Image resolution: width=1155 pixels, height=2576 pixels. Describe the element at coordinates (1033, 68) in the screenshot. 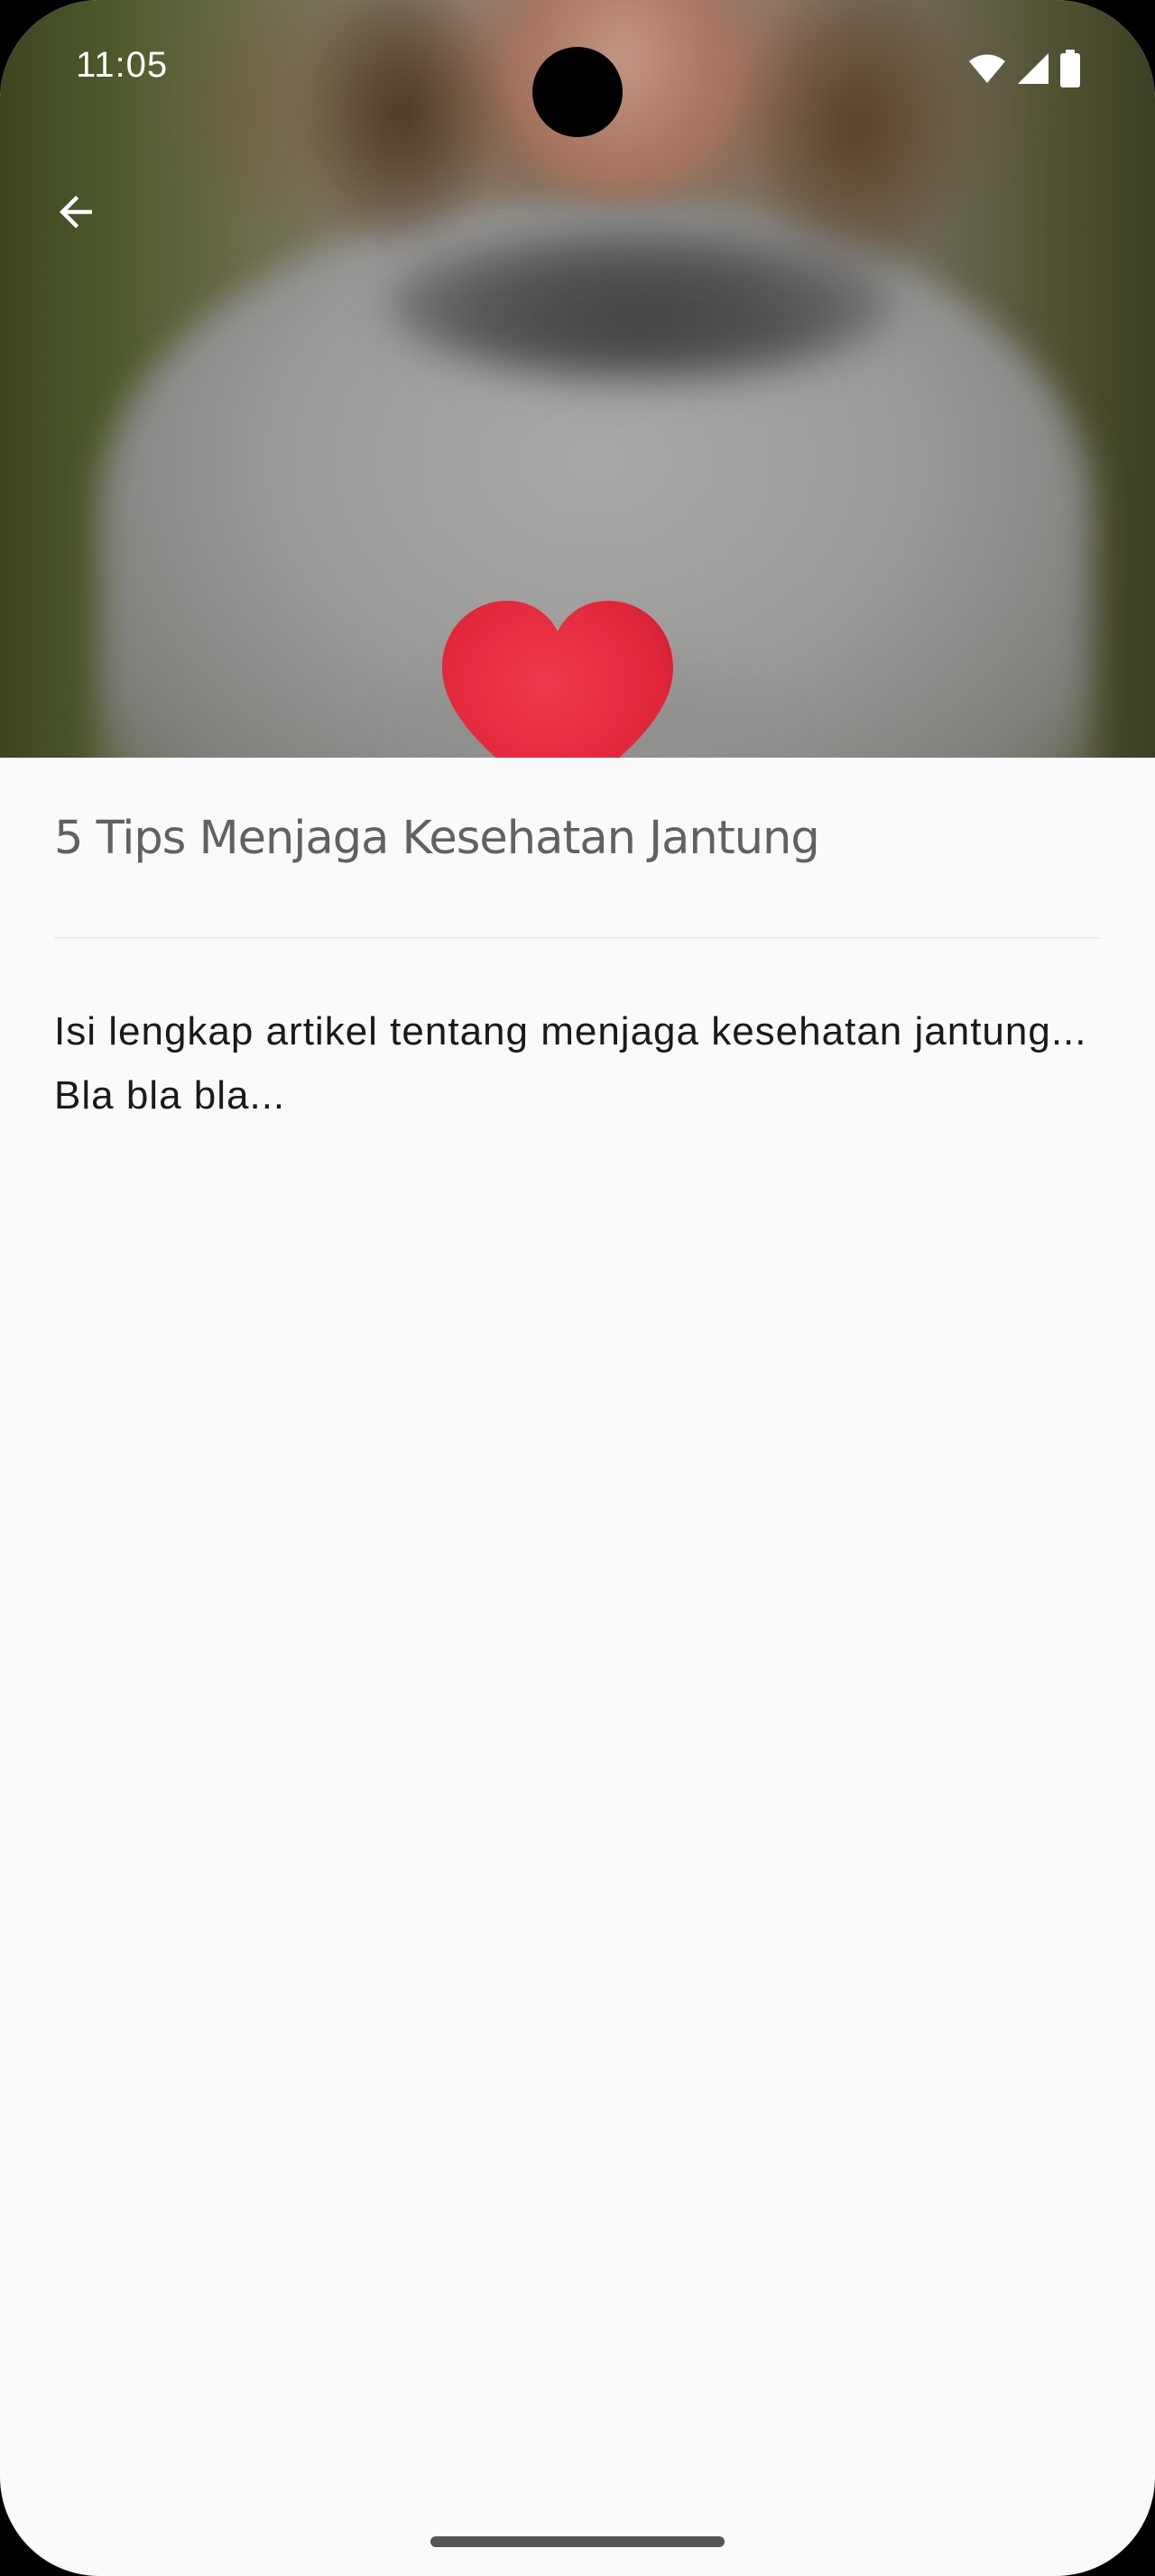

I see `cellular-signal-icon` at that location.